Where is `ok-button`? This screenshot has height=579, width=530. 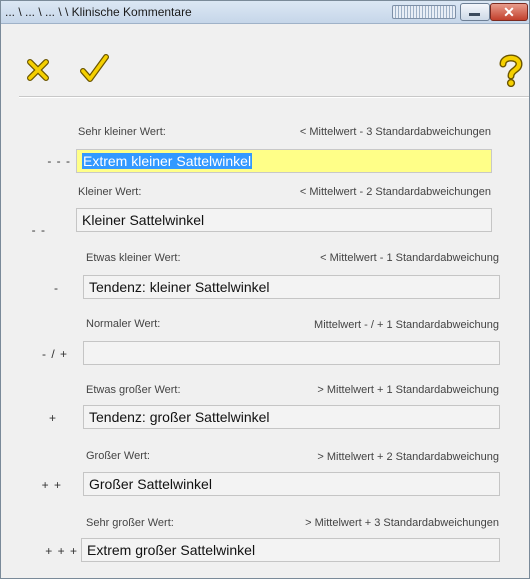 ok-button is located at coordinates (94, 68).